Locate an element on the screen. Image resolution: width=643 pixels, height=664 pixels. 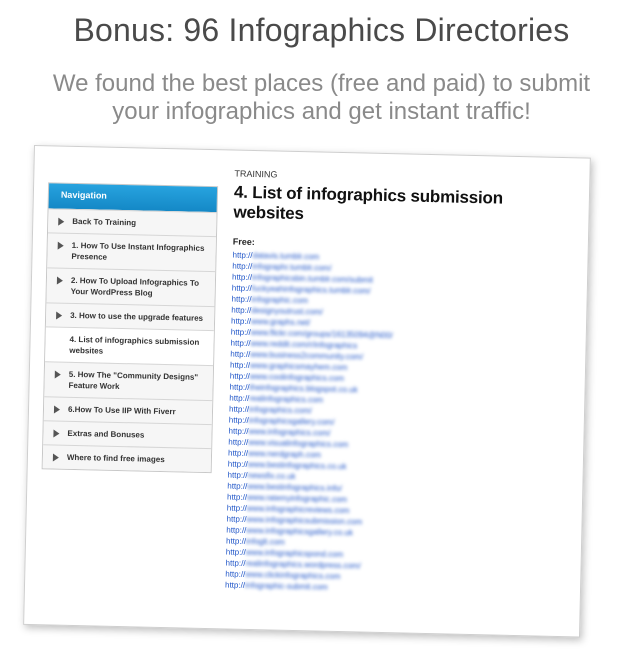
headline: Bonus: 96 Infographics Directories is located at coordinates (321, 30).